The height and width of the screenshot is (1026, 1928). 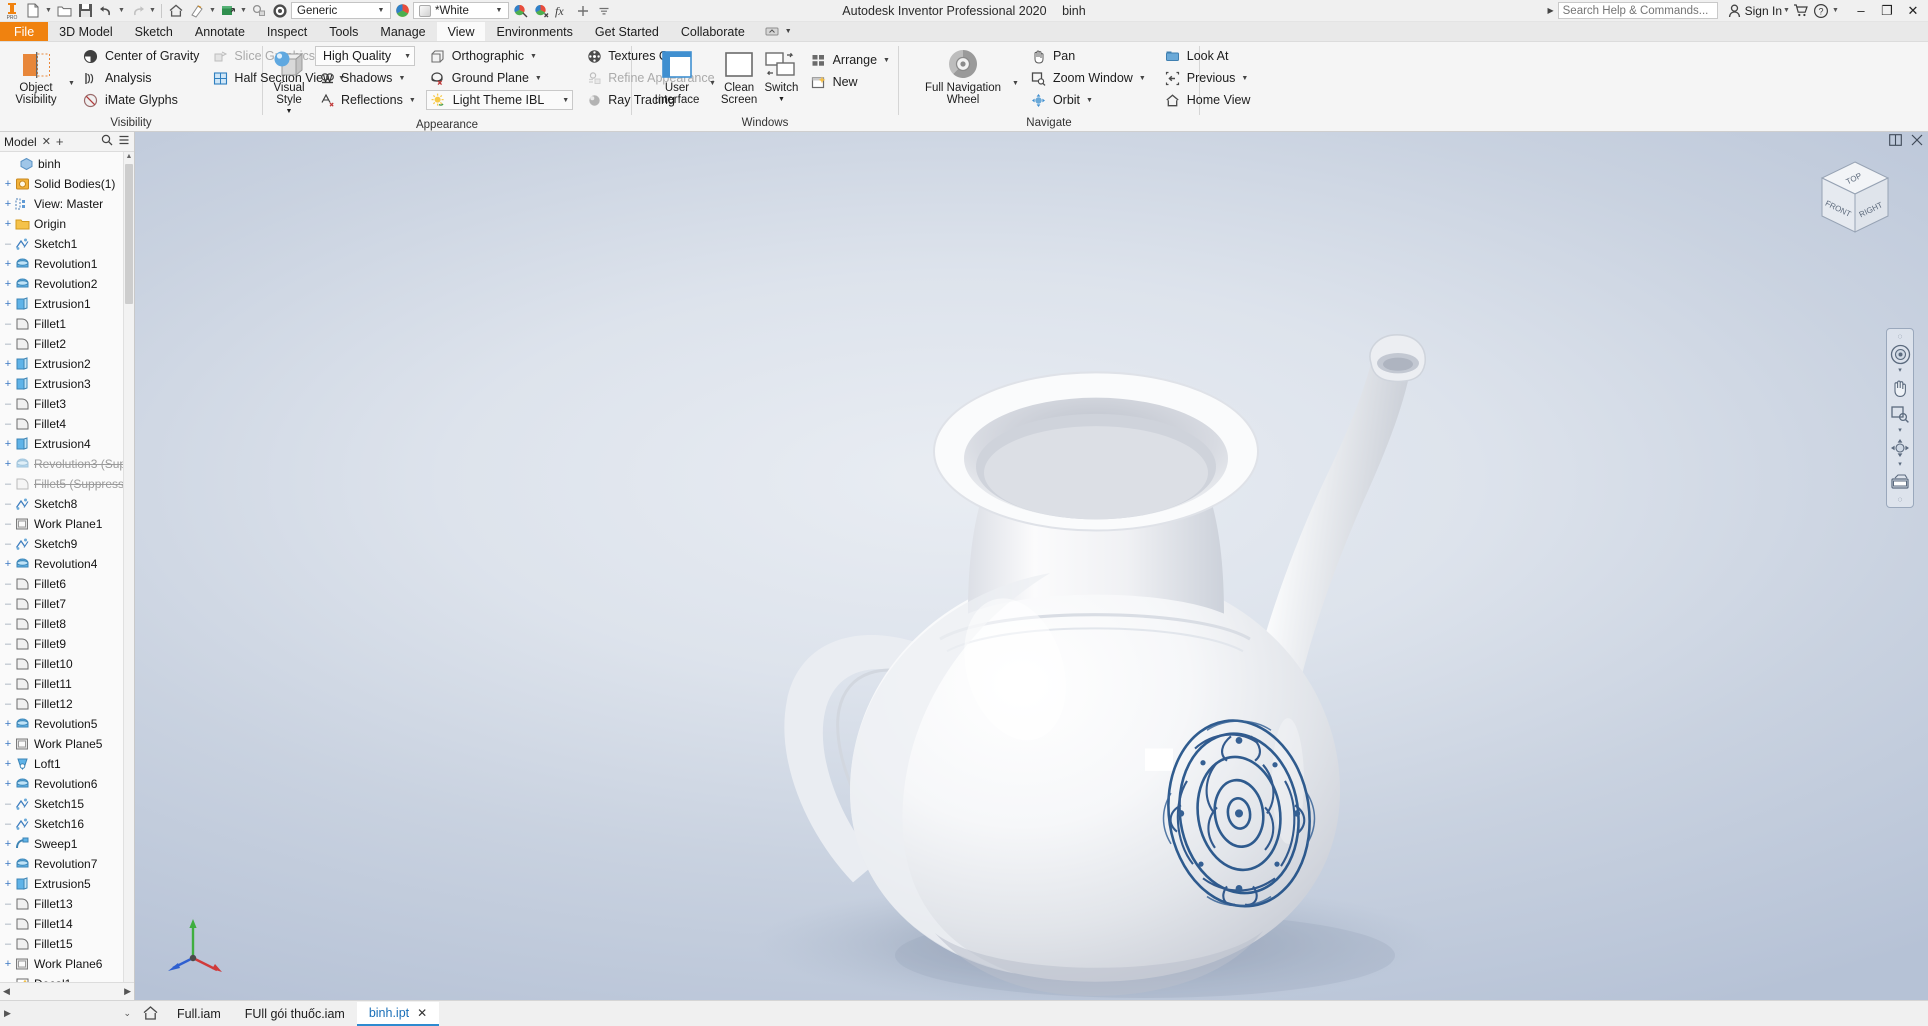 What do you see at coordinates (541, 11) in the screenshot?
I see `clear-appearance-icon` at bounding box center [541, 11].